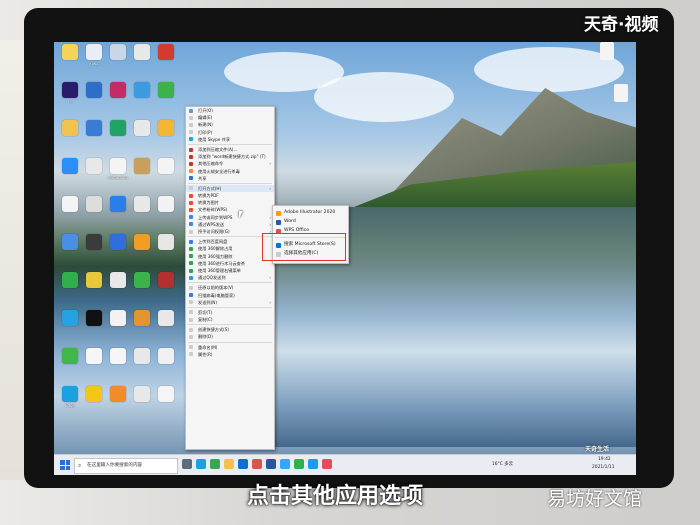  What do you see at coordinates (271, 464) in the screenshot?
I see `word-icon` at bounding box center [271, 464].